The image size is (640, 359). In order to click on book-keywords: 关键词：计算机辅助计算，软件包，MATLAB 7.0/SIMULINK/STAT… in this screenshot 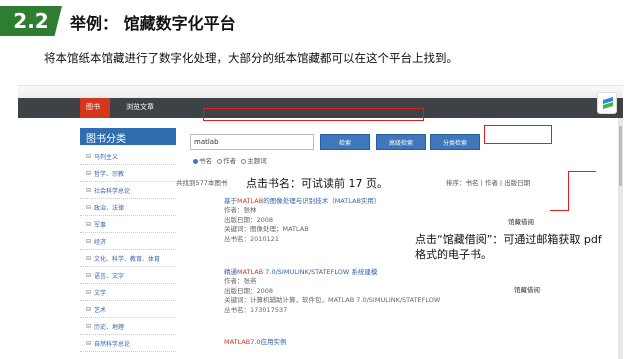, I will do `click(332, 300)`.